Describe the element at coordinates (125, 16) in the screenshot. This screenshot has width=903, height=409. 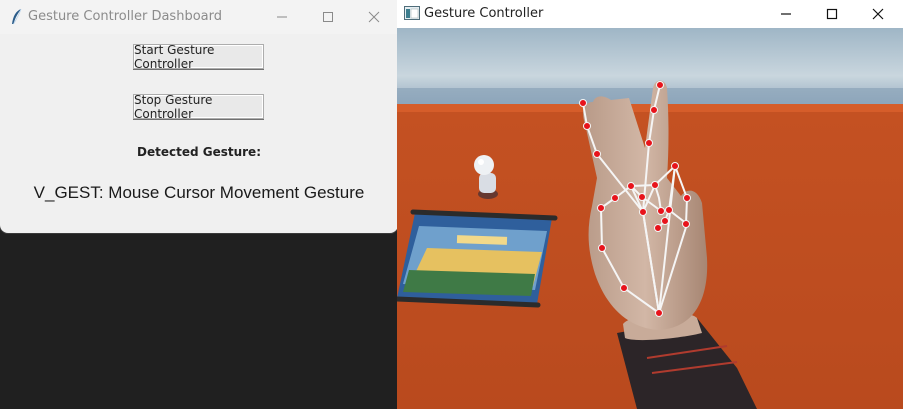
I see `dashboard-title: Gesture Controller Dashboard` at that location.